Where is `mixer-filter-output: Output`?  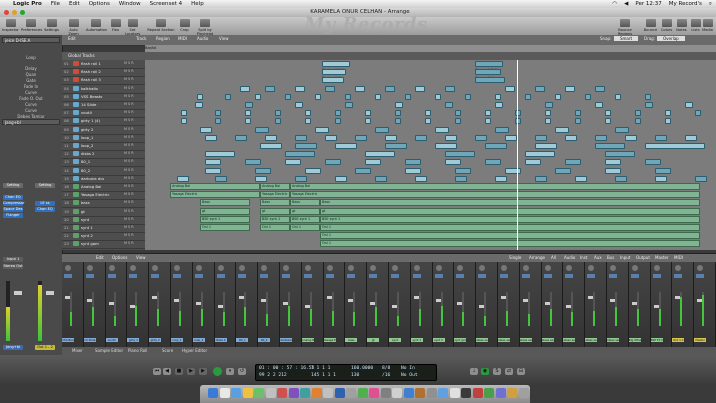
mixer-filter-output: Output is located at coordinates (643, 257).